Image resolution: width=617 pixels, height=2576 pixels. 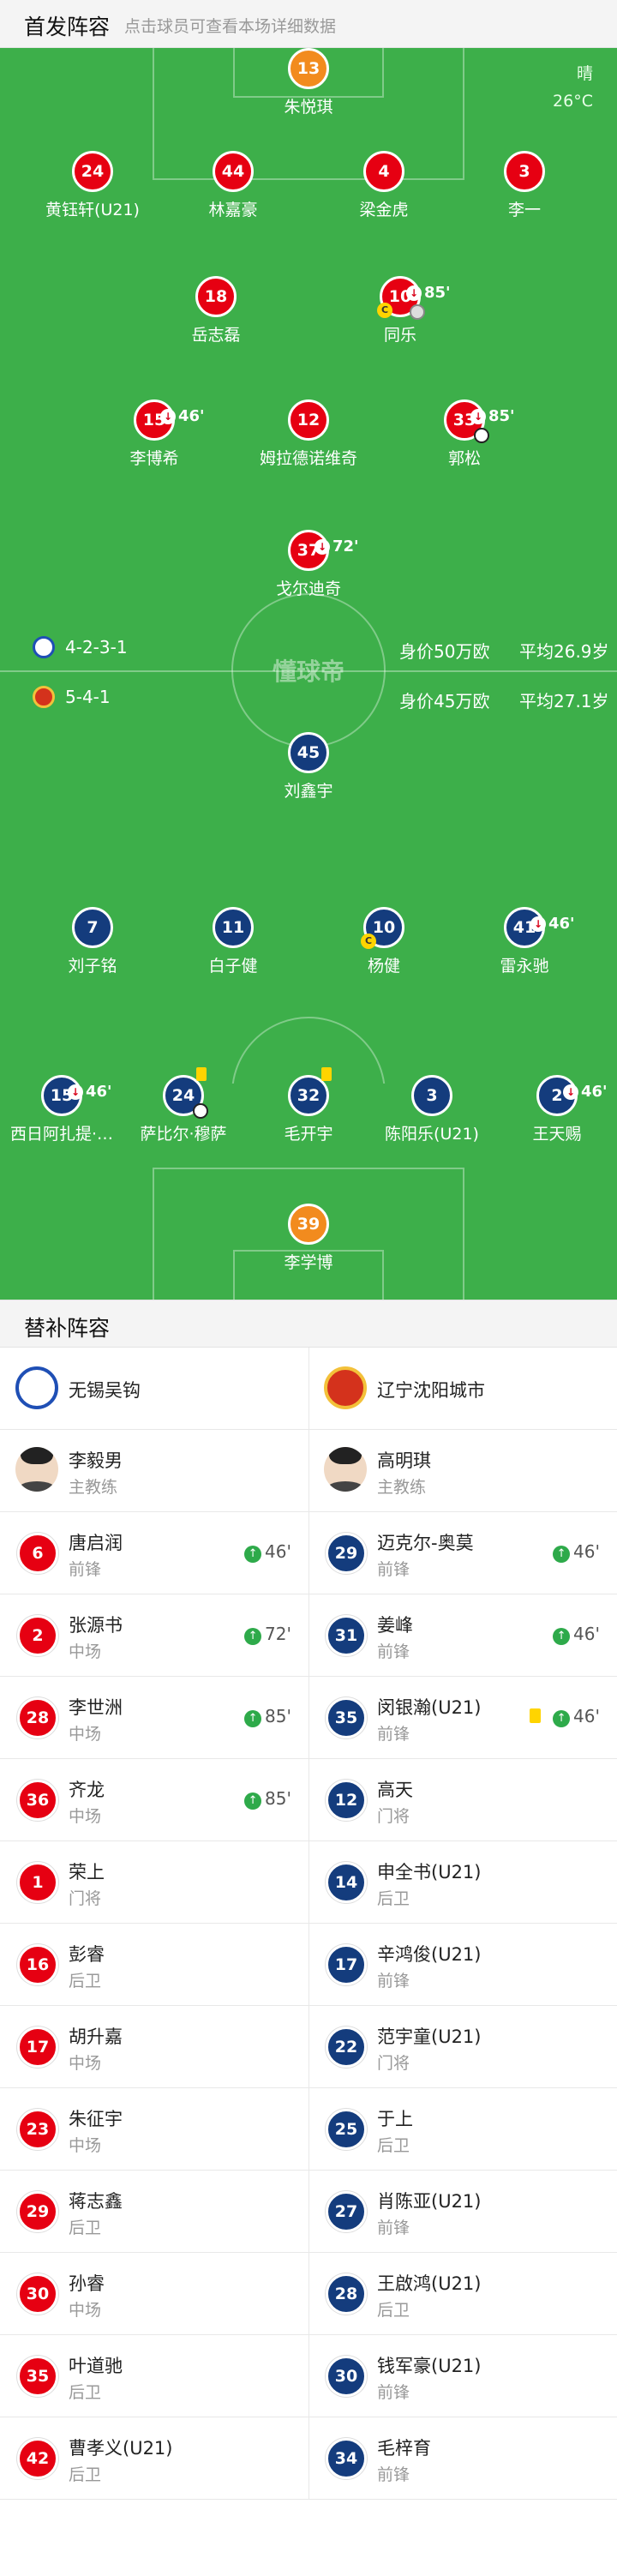 What do you see at coordinates (462, 2047) in the screenshot?
I see `sub-player: 22 范宇童(U21) 门将` at bounding box center [462, 2047].